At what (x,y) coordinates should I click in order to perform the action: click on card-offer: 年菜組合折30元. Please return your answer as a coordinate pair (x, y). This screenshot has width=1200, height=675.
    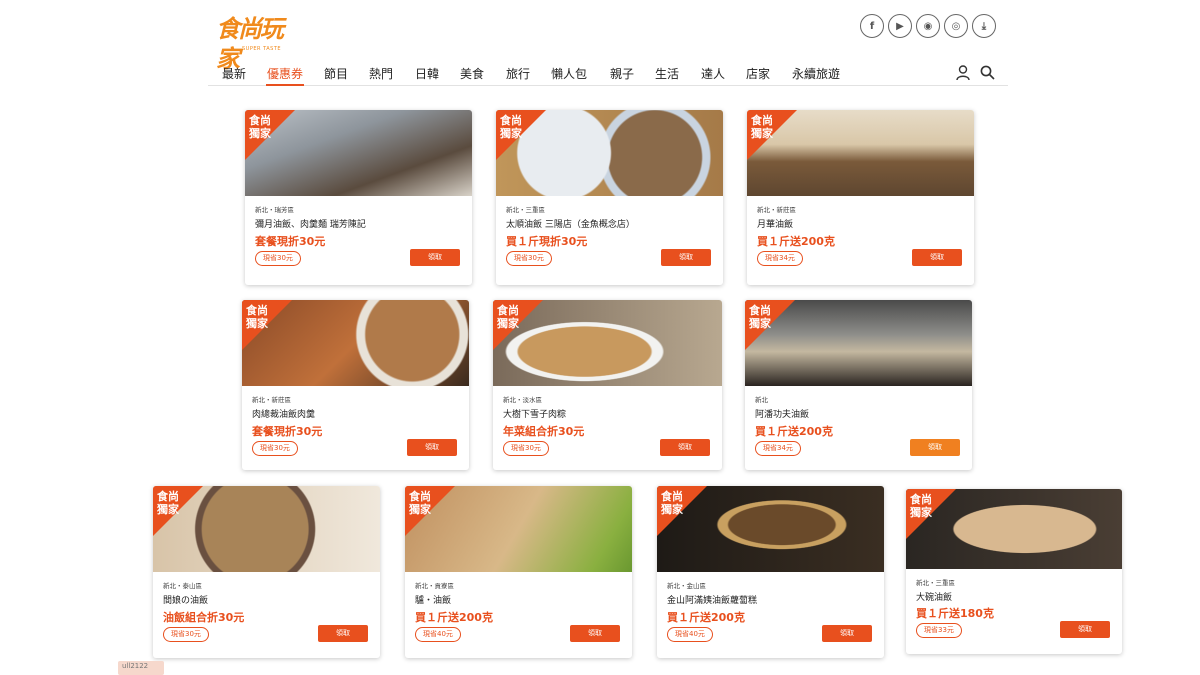
    Looking at the image, I should click on (544, 431).